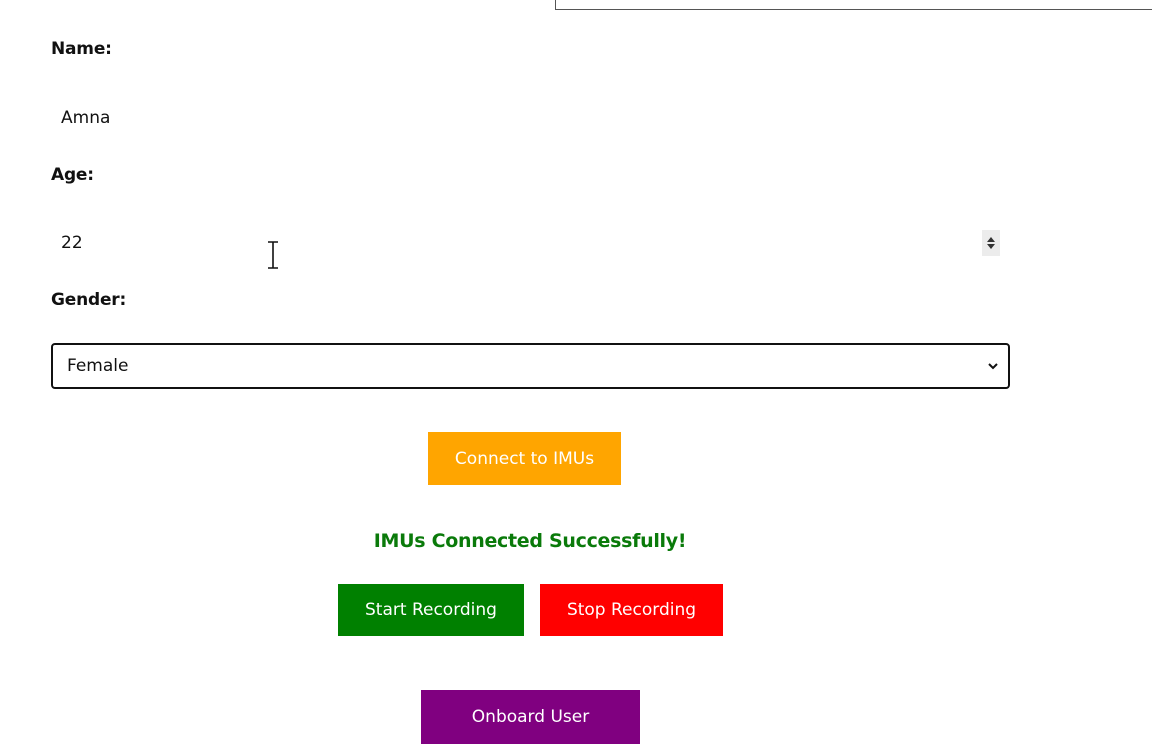  Describe the element at coordinates (431, 610) in the screenshot. I see `start-recording-button: Start Recording` at that location.